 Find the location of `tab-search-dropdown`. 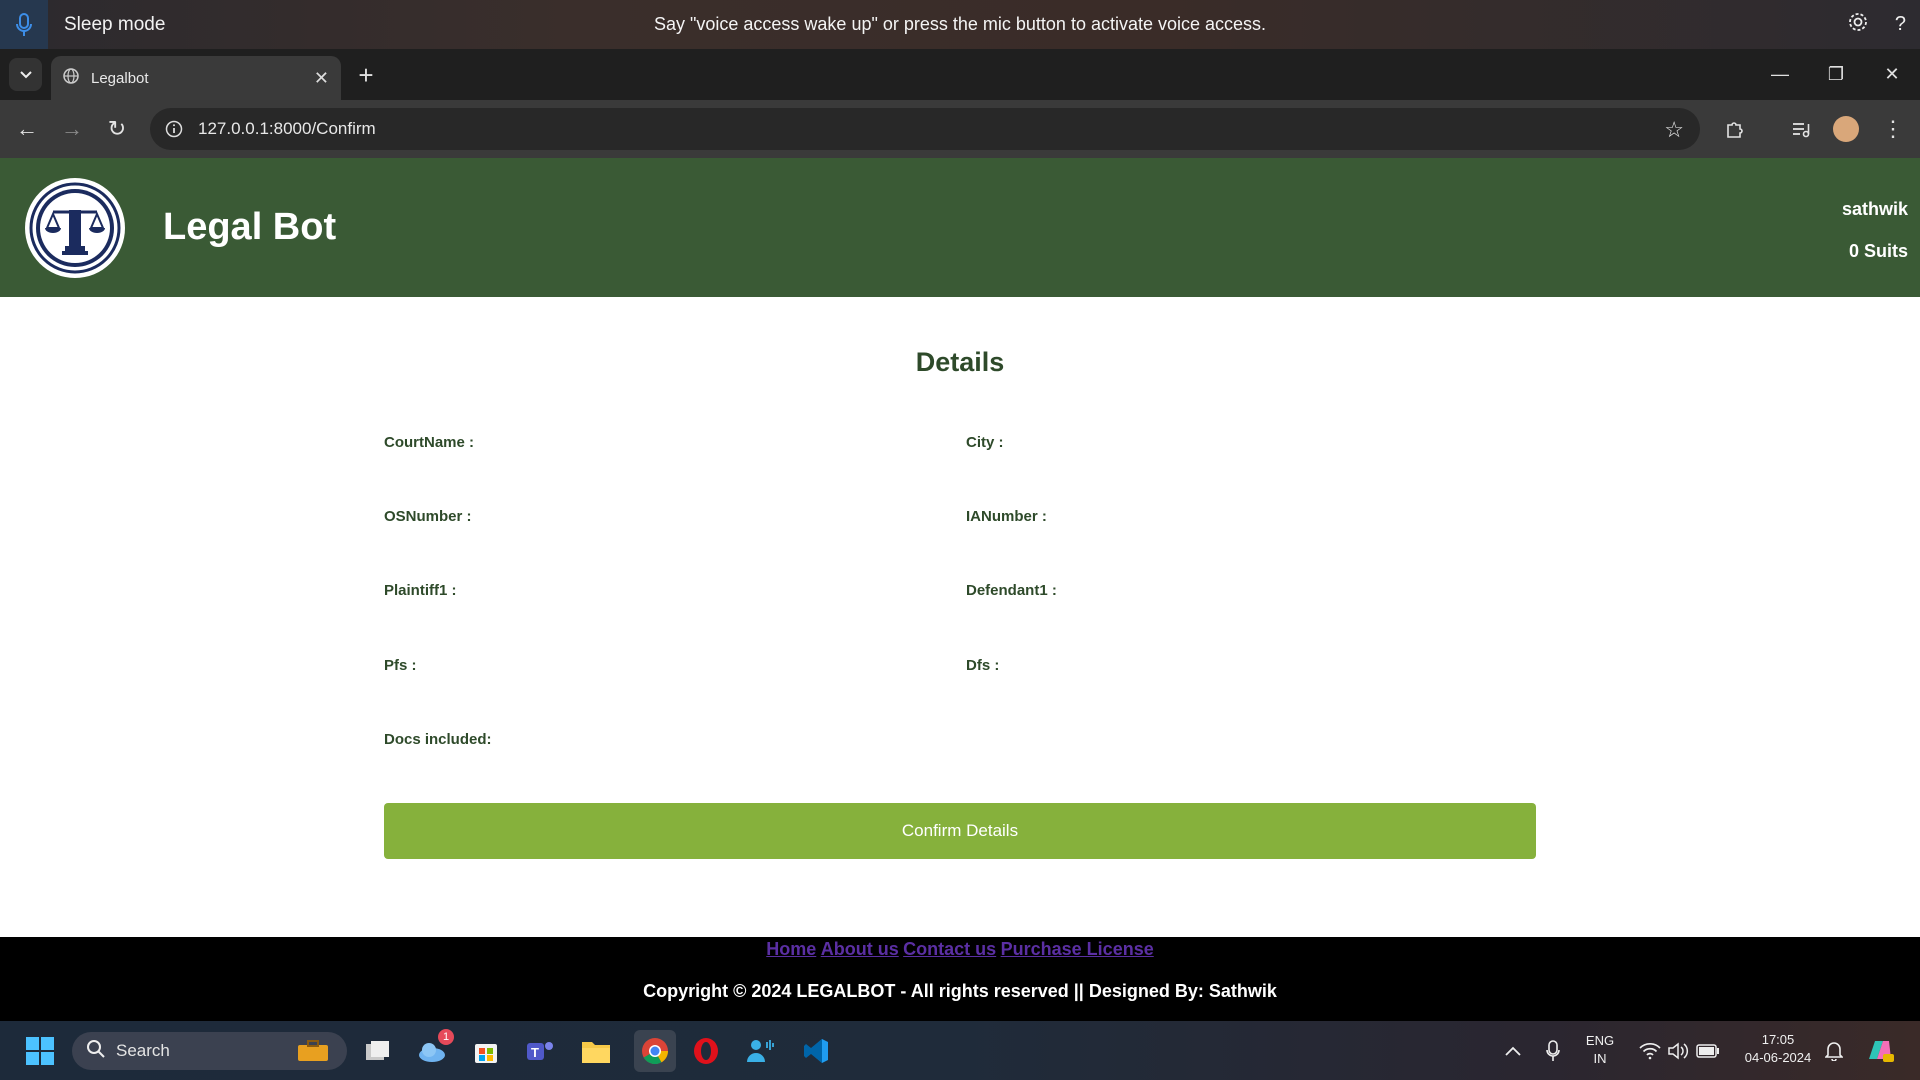

tab-search-dropdown is located at coordinates (25, 74).